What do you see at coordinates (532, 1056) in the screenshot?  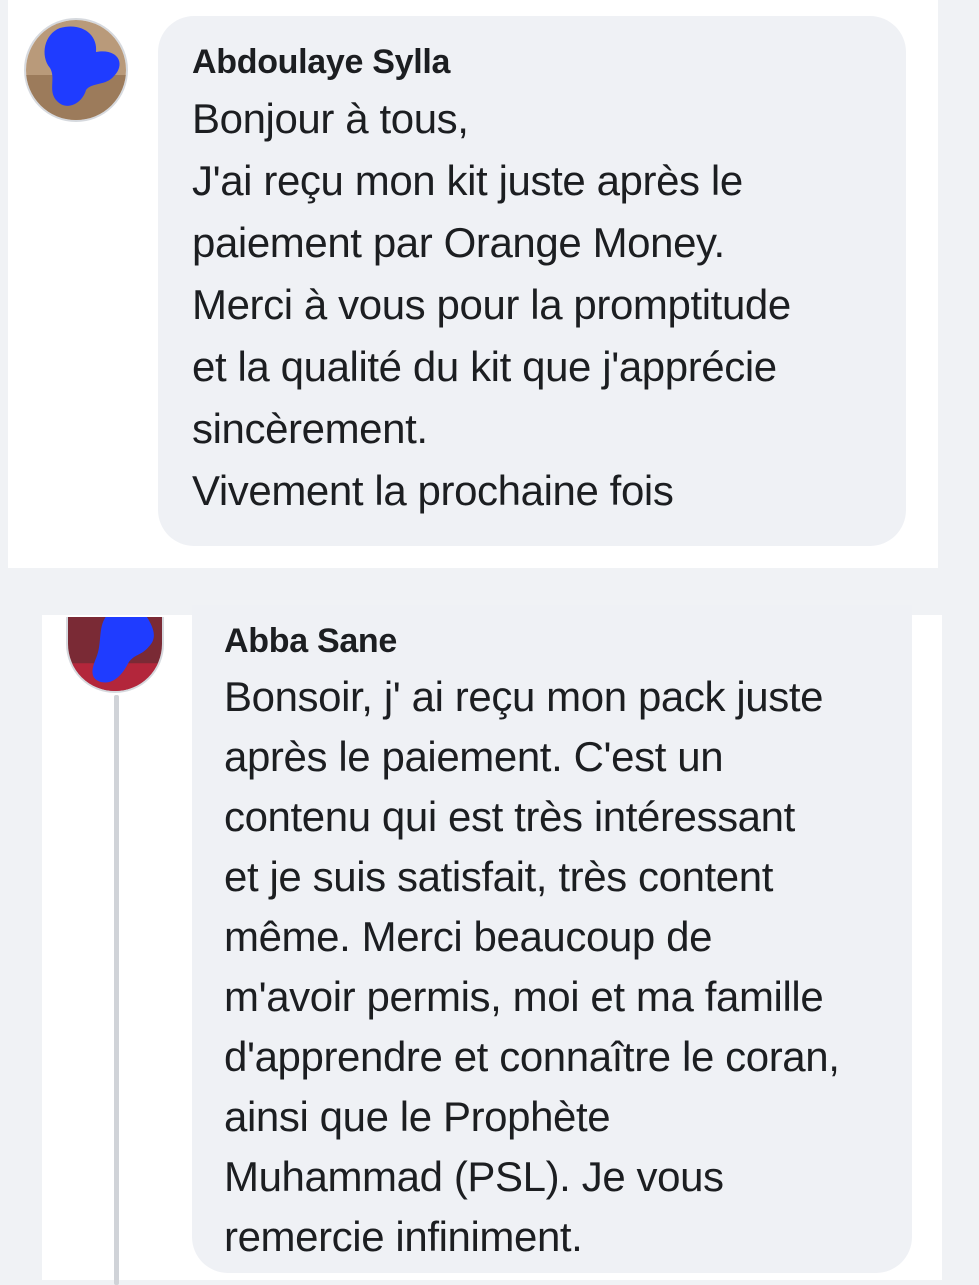 I see `comment-line: d'apprendre et connaître le coran,` at bounding box center [532, 1056].